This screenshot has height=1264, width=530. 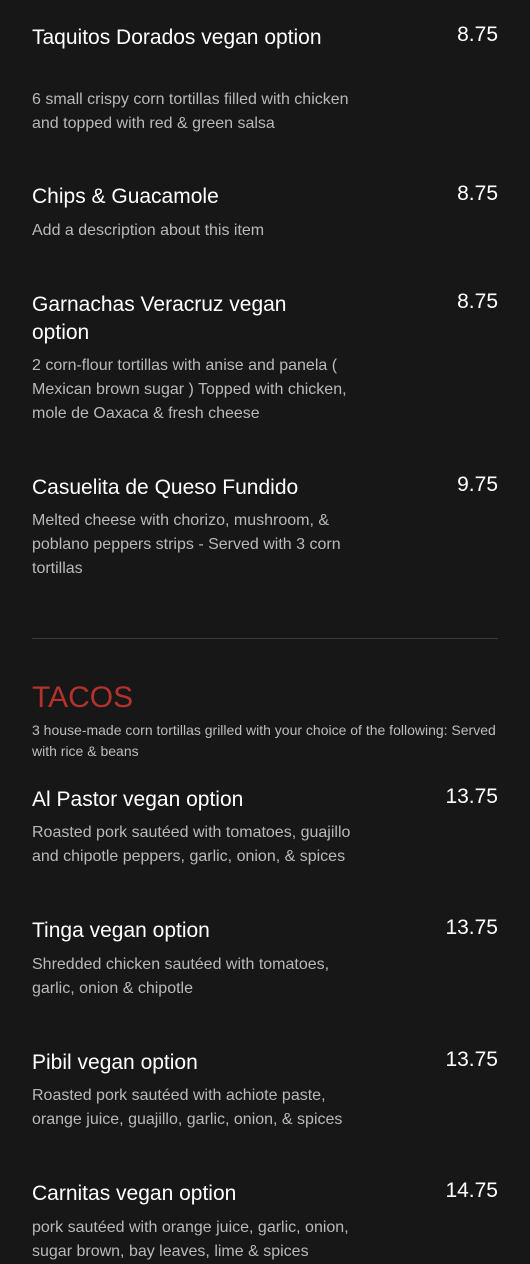 I want to click on item-name: Pibil vegan option, so click(x=115, y=1062).